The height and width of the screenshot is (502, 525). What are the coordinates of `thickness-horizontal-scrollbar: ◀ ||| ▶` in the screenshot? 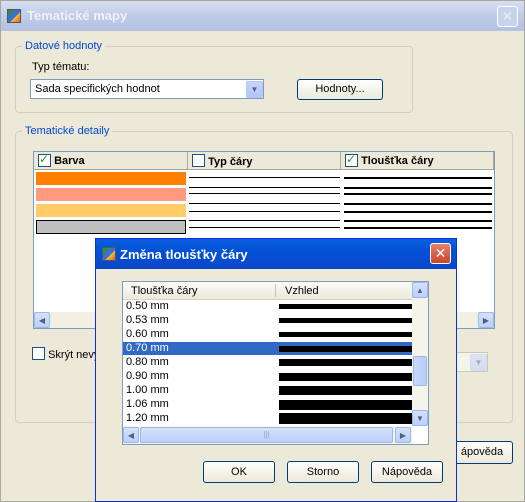 It's located at (267, 435).